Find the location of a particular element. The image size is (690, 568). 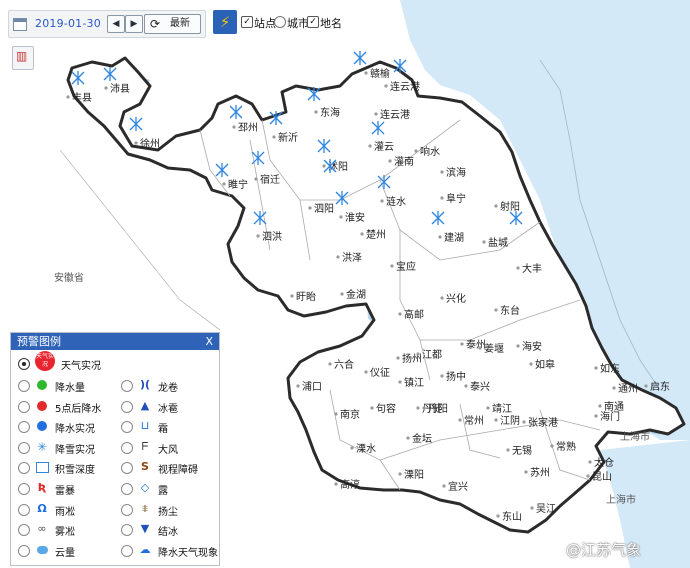

city-radio-circle is located at coordinates (280, 22).